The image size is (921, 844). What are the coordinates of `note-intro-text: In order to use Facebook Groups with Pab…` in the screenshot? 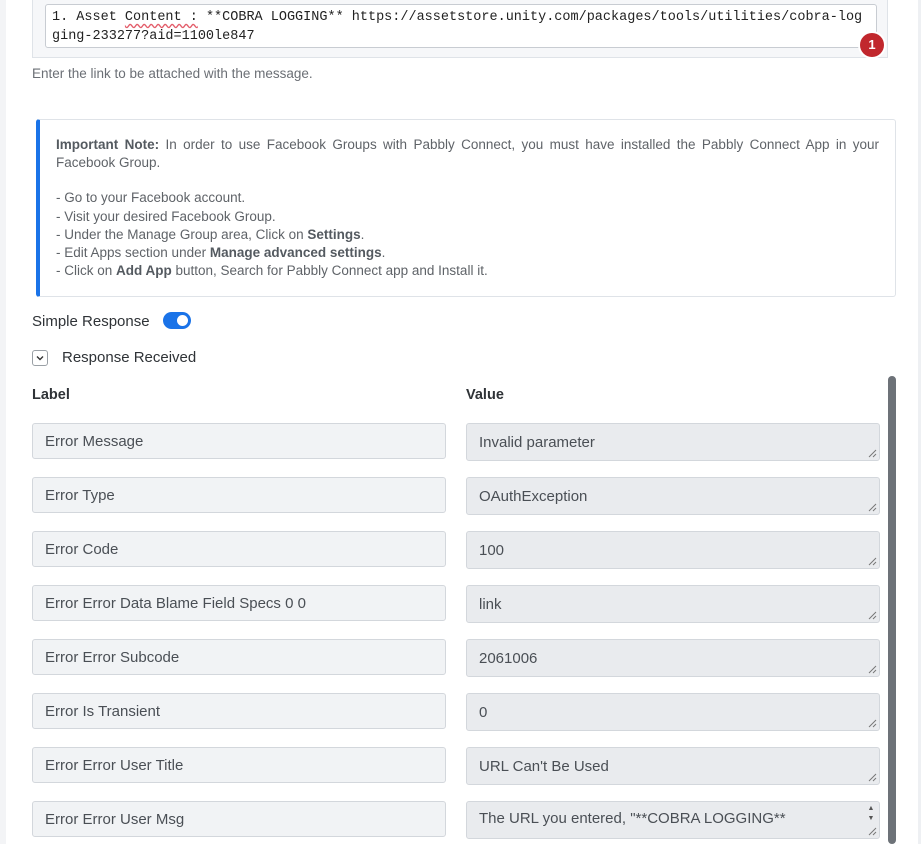 It's located at (468, 154).